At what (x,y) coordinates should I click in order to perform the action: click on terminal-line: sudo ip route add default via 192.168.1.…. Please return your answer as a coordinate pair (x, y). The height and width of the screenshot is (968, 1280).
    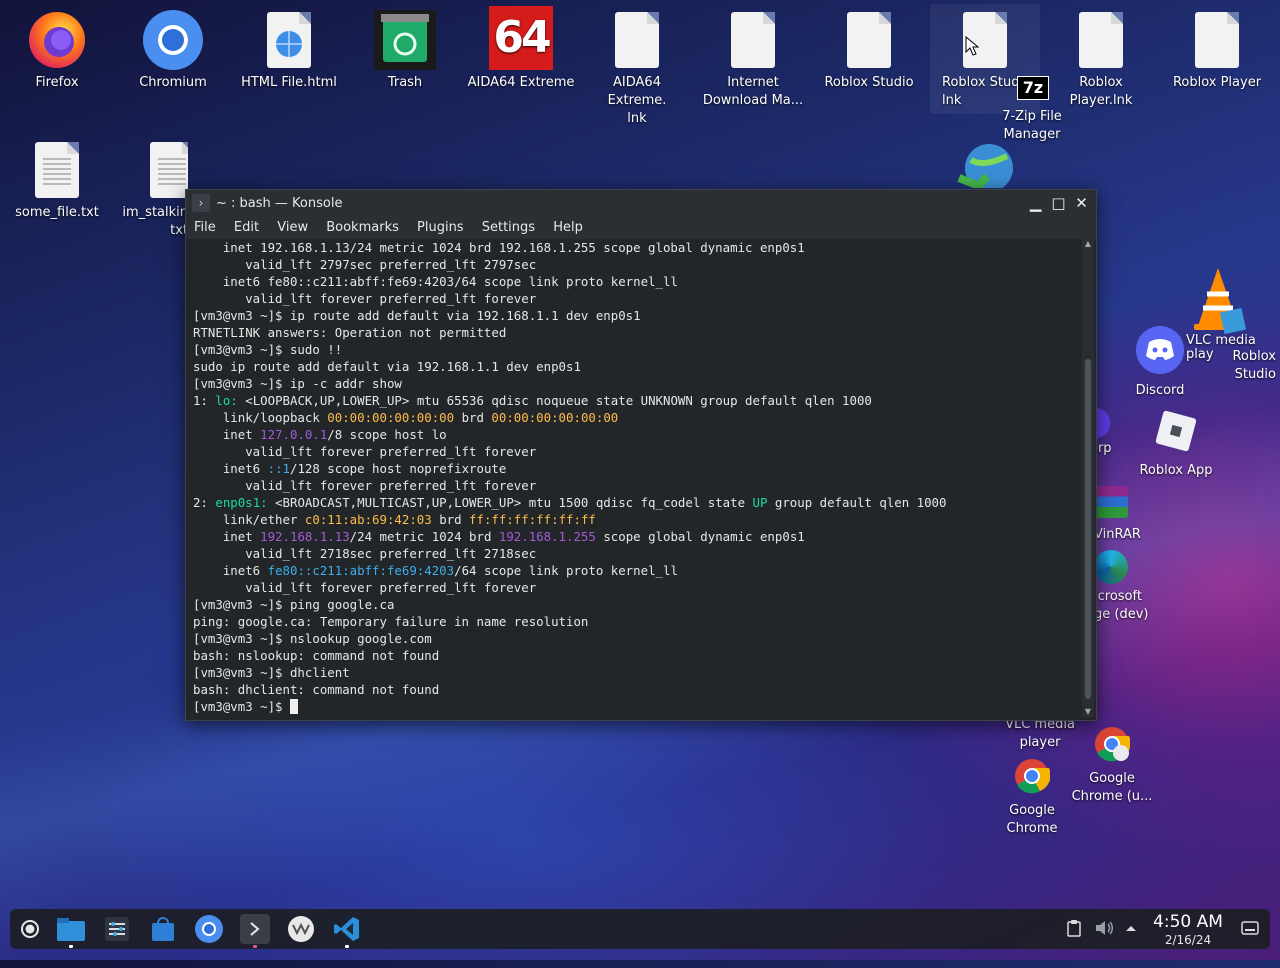
    Looking at the image, I should click on (636, 366).